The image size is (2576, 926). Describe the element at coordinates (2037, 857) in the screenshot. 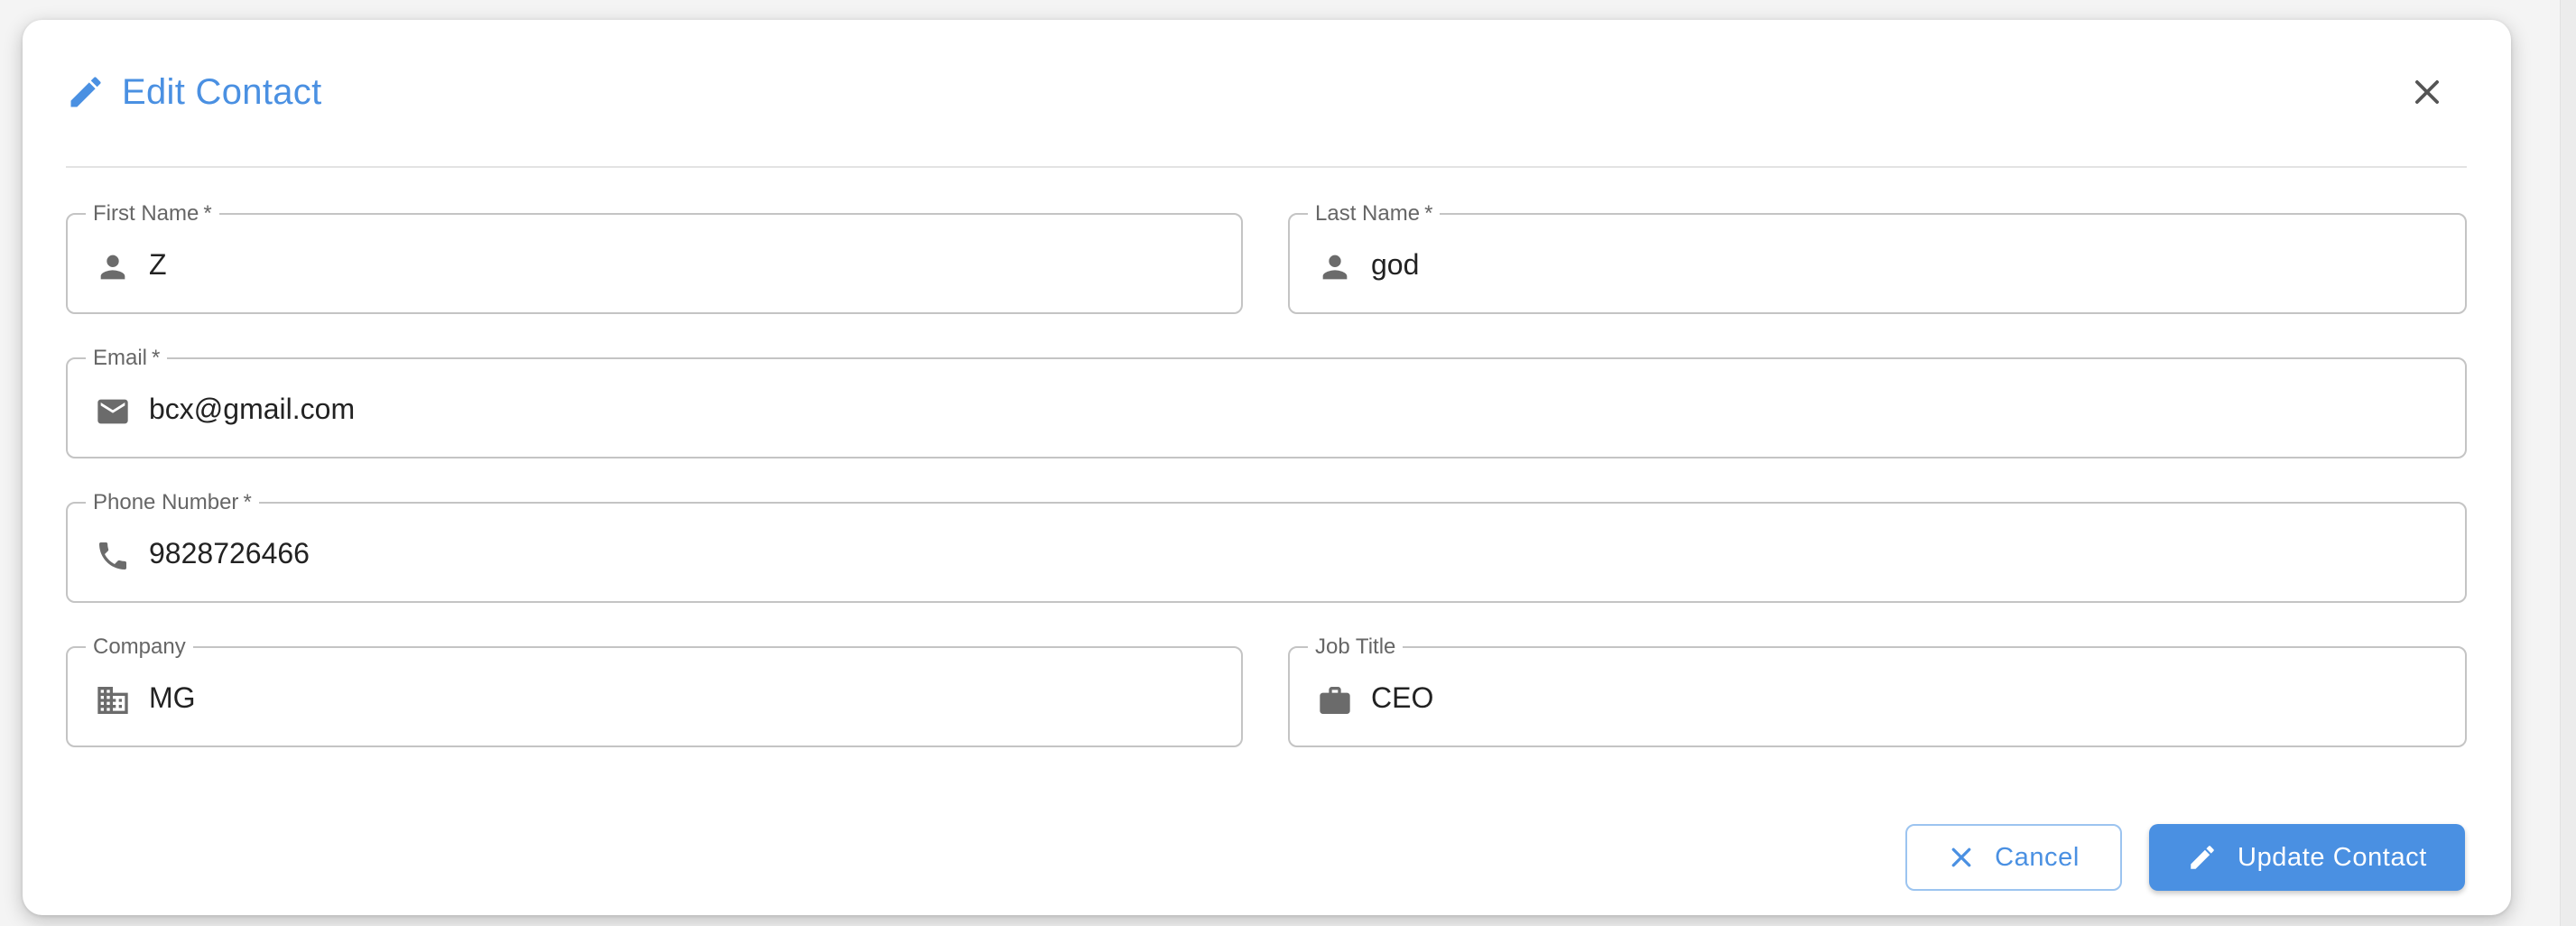

I see `cancel-button-label: Cancel` at that location.